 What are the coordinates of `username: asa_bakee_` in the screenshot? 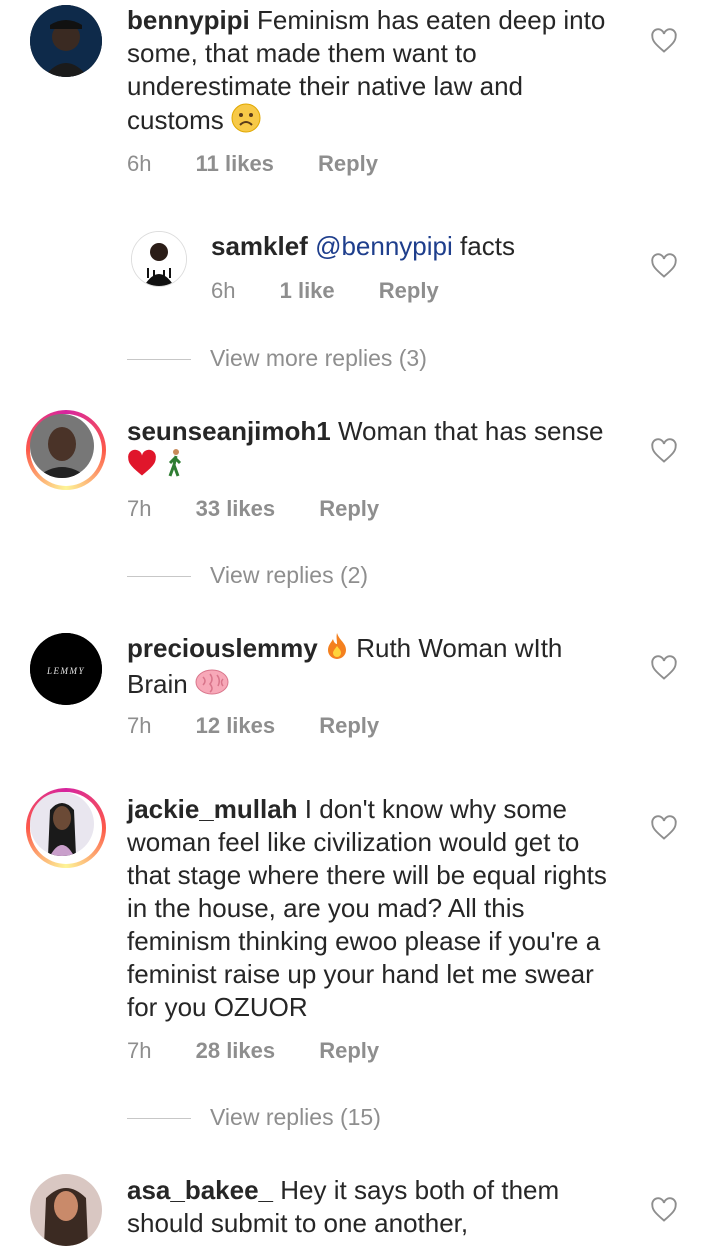 It's located at (200, 1190).